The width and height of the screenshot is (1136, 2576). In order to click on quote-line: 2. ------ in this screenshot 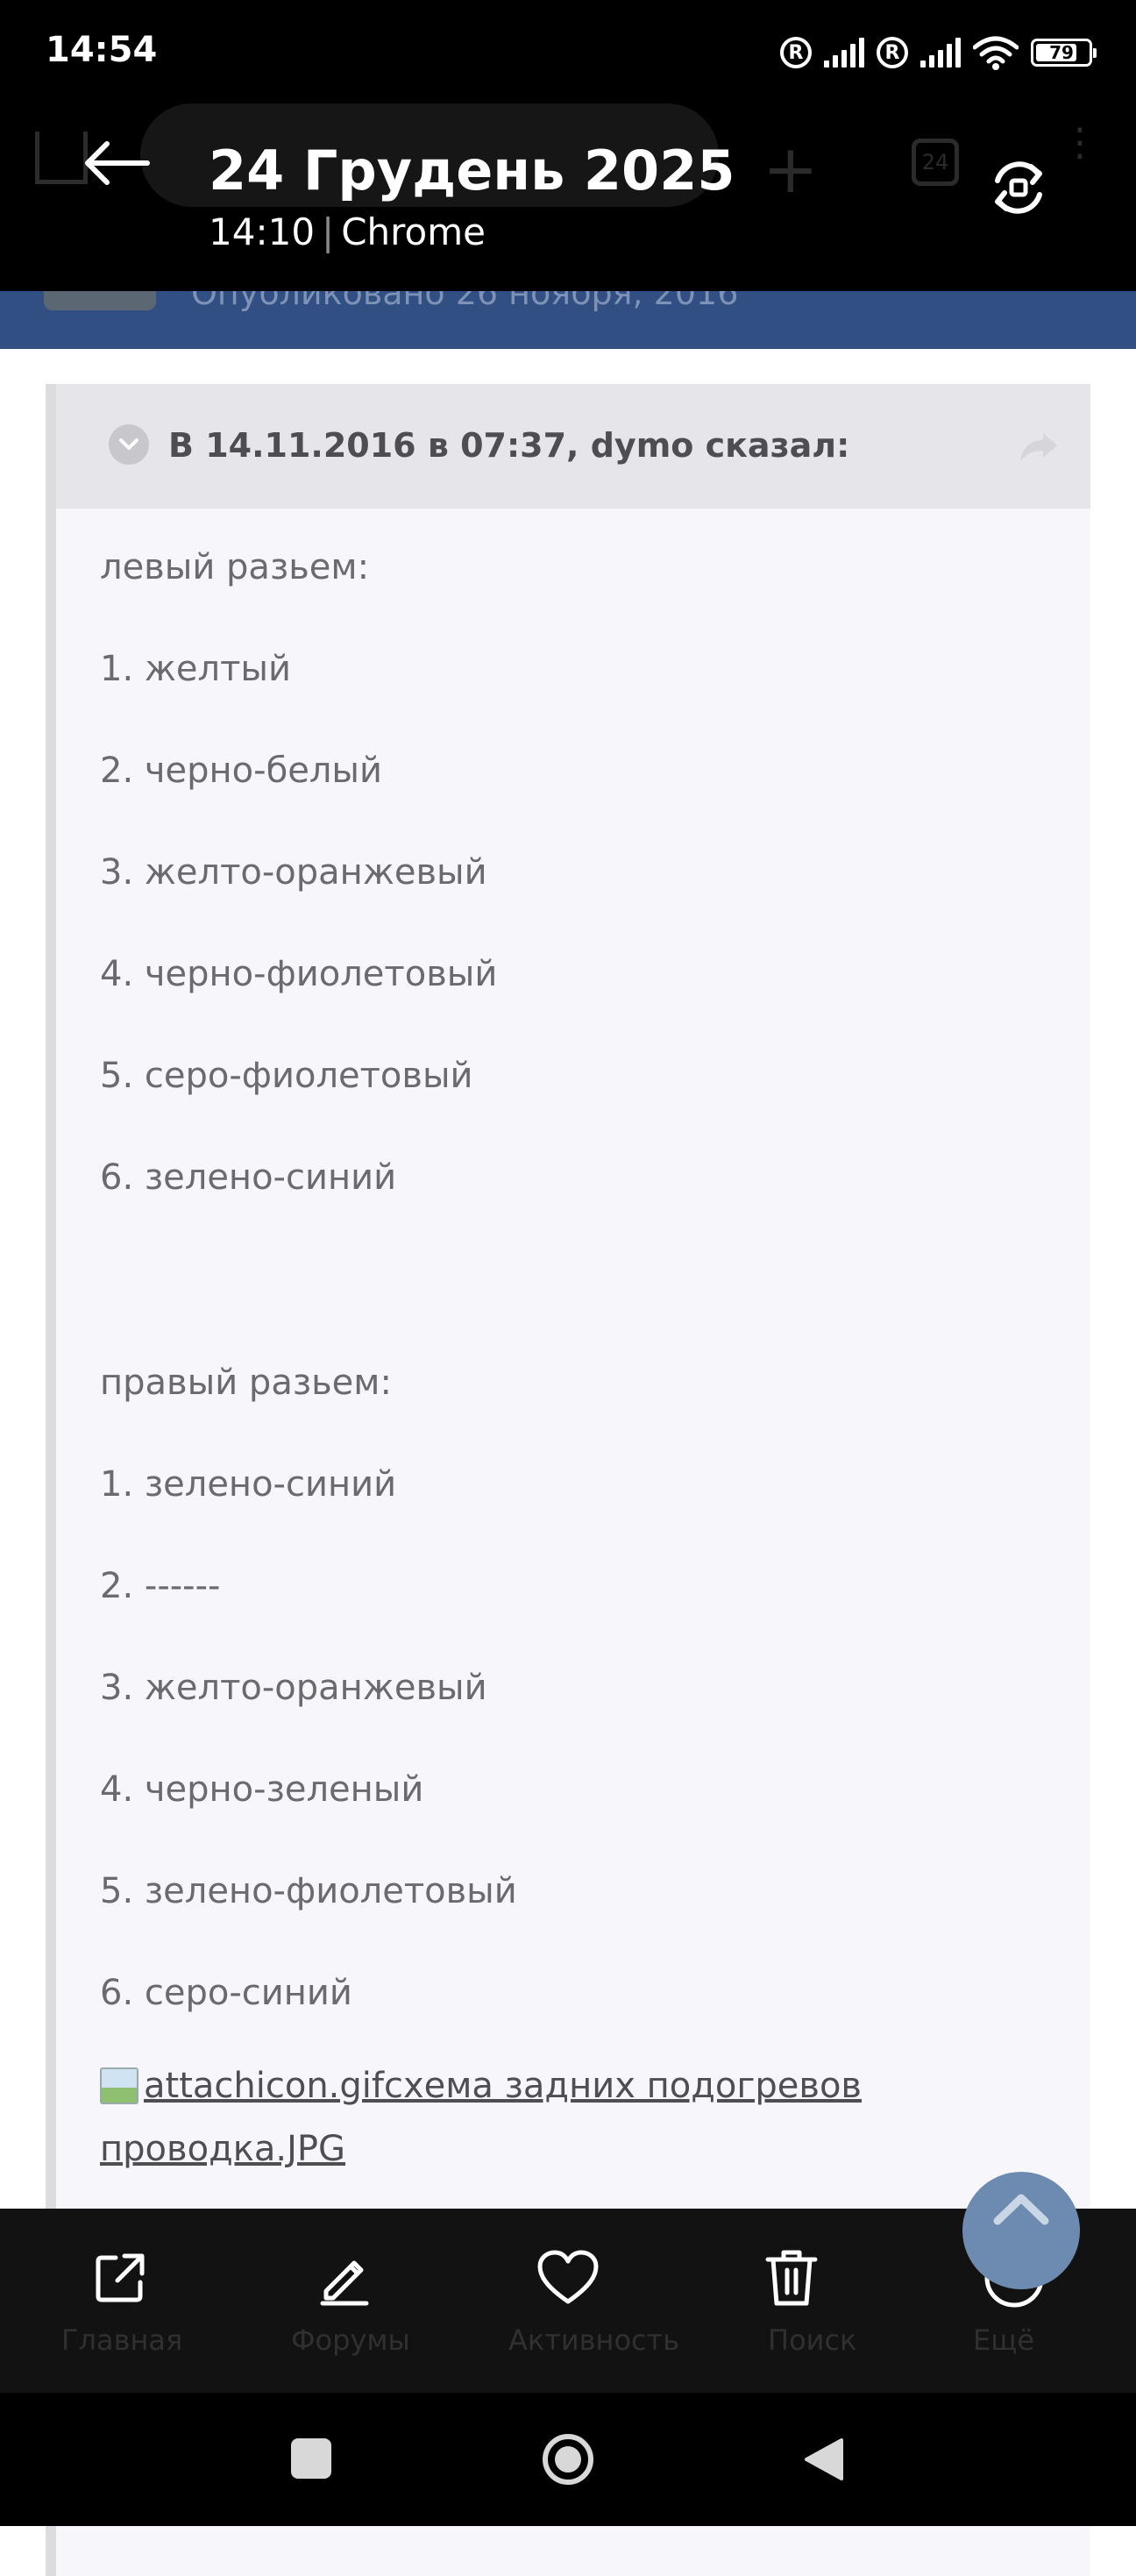, I will do `click(160, 1586)`.